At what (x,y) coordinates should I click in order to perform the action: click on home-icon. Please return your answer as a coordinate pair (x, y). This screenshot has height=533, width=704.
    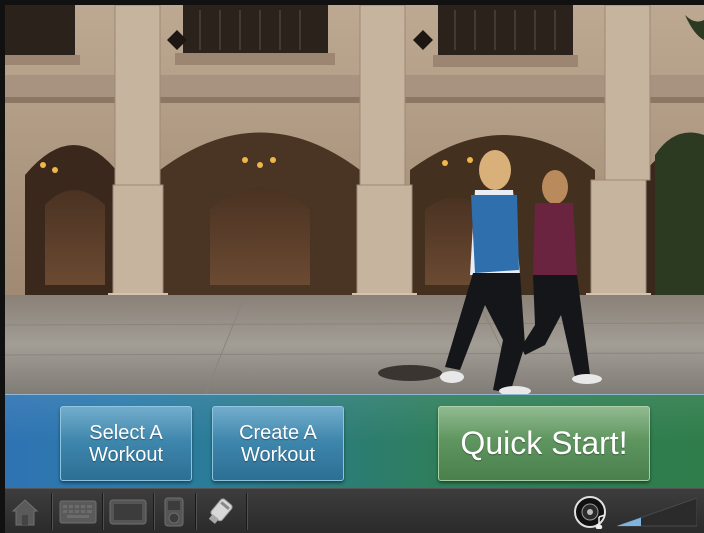
    Looking at the image, I should click on (25, 514).